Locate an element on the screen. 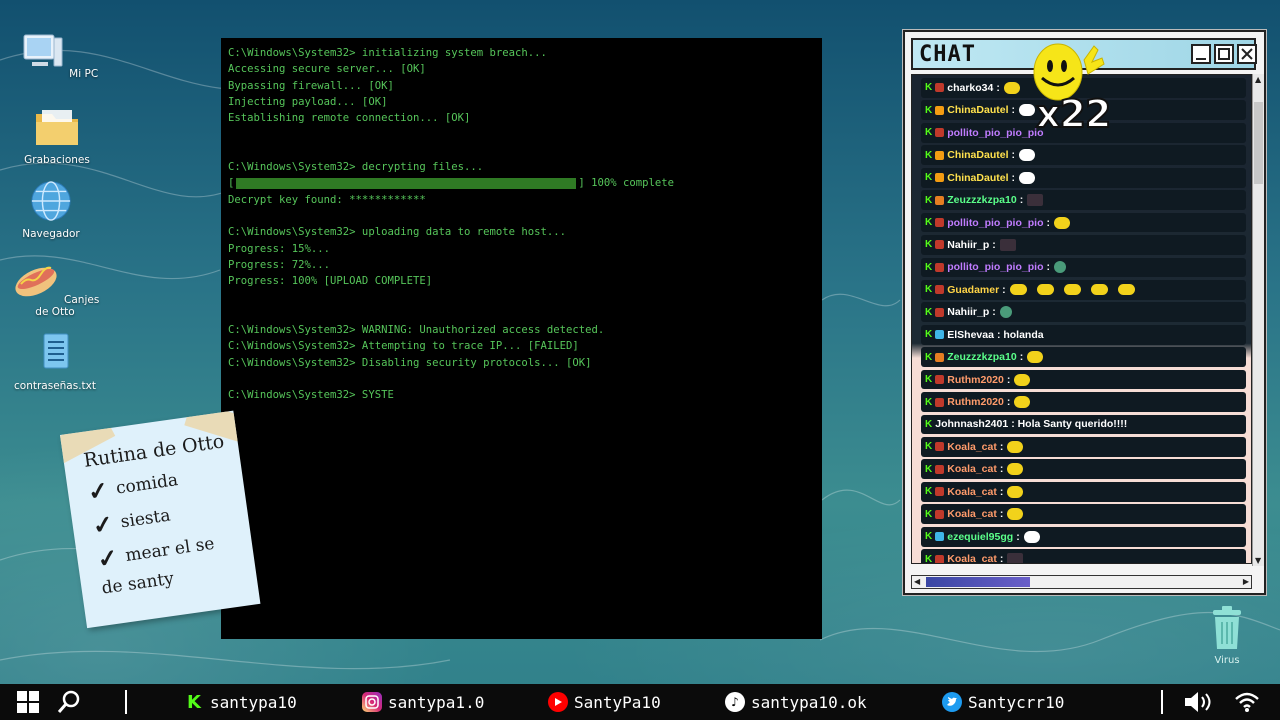  social-youtube: SantyPa10 is located at coordinates (604, 702).